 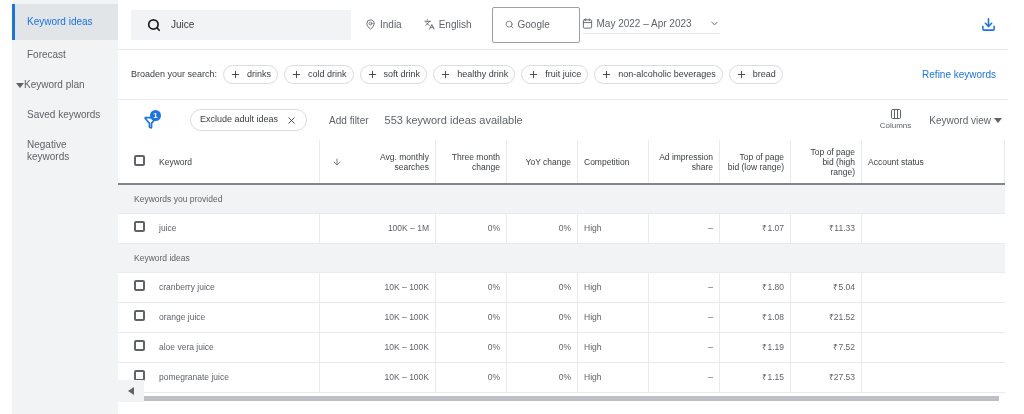 What do you see at coordinates (773, 377) in the screenshot?
I see `table-cell: ₹1.15` at bounding box center [773, 377].